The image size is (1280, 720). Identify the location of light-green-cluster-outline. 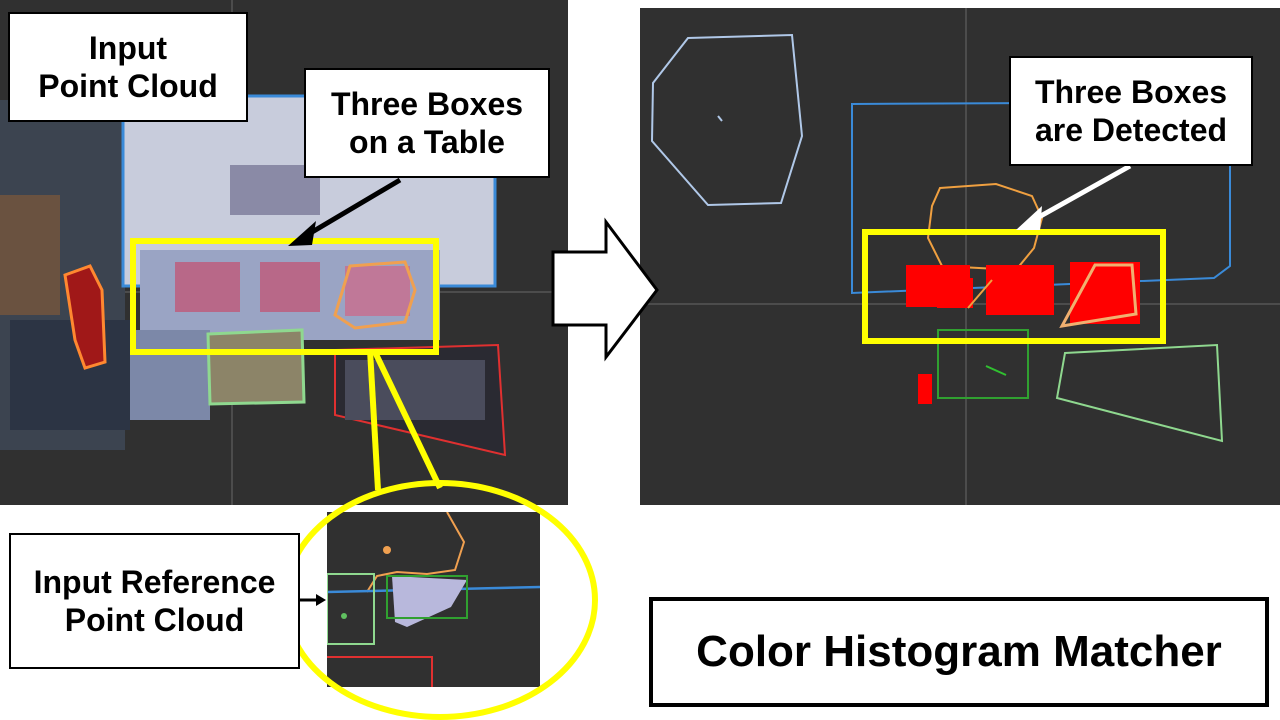
(1139, 393).